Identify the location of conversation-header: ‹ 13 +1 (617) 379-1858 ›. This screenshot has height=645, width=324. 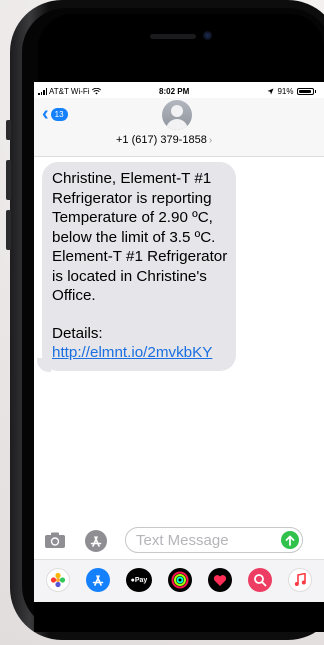
(179, 127).